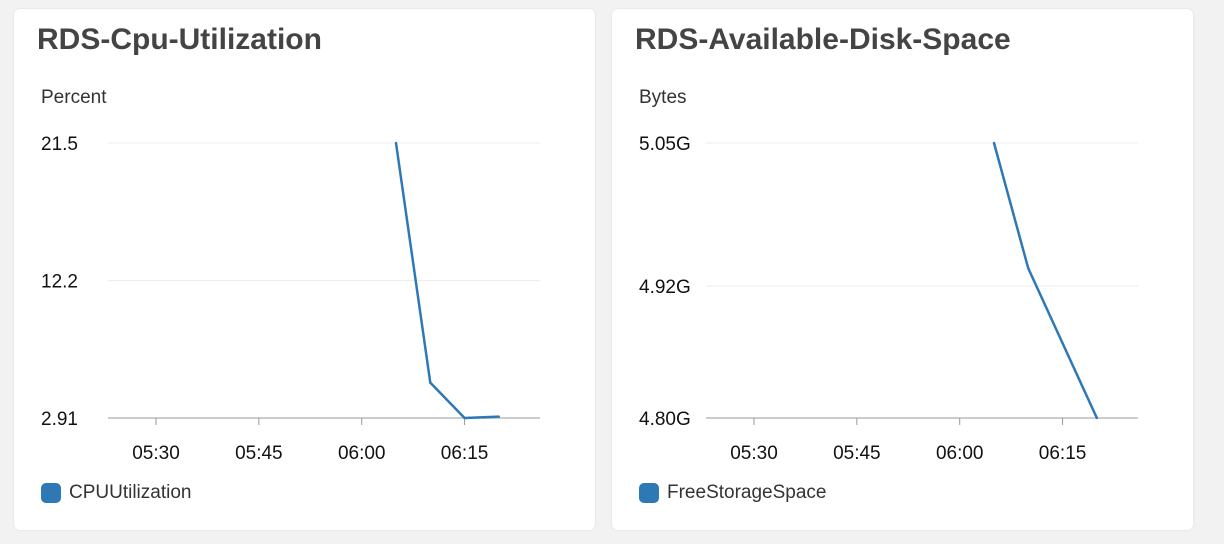 The height and width of the screenshot is (544, 1224). Describe the element at coordinates (665, 144) in the screenshot. I see `y-tick-label: 5.05G` at that location.